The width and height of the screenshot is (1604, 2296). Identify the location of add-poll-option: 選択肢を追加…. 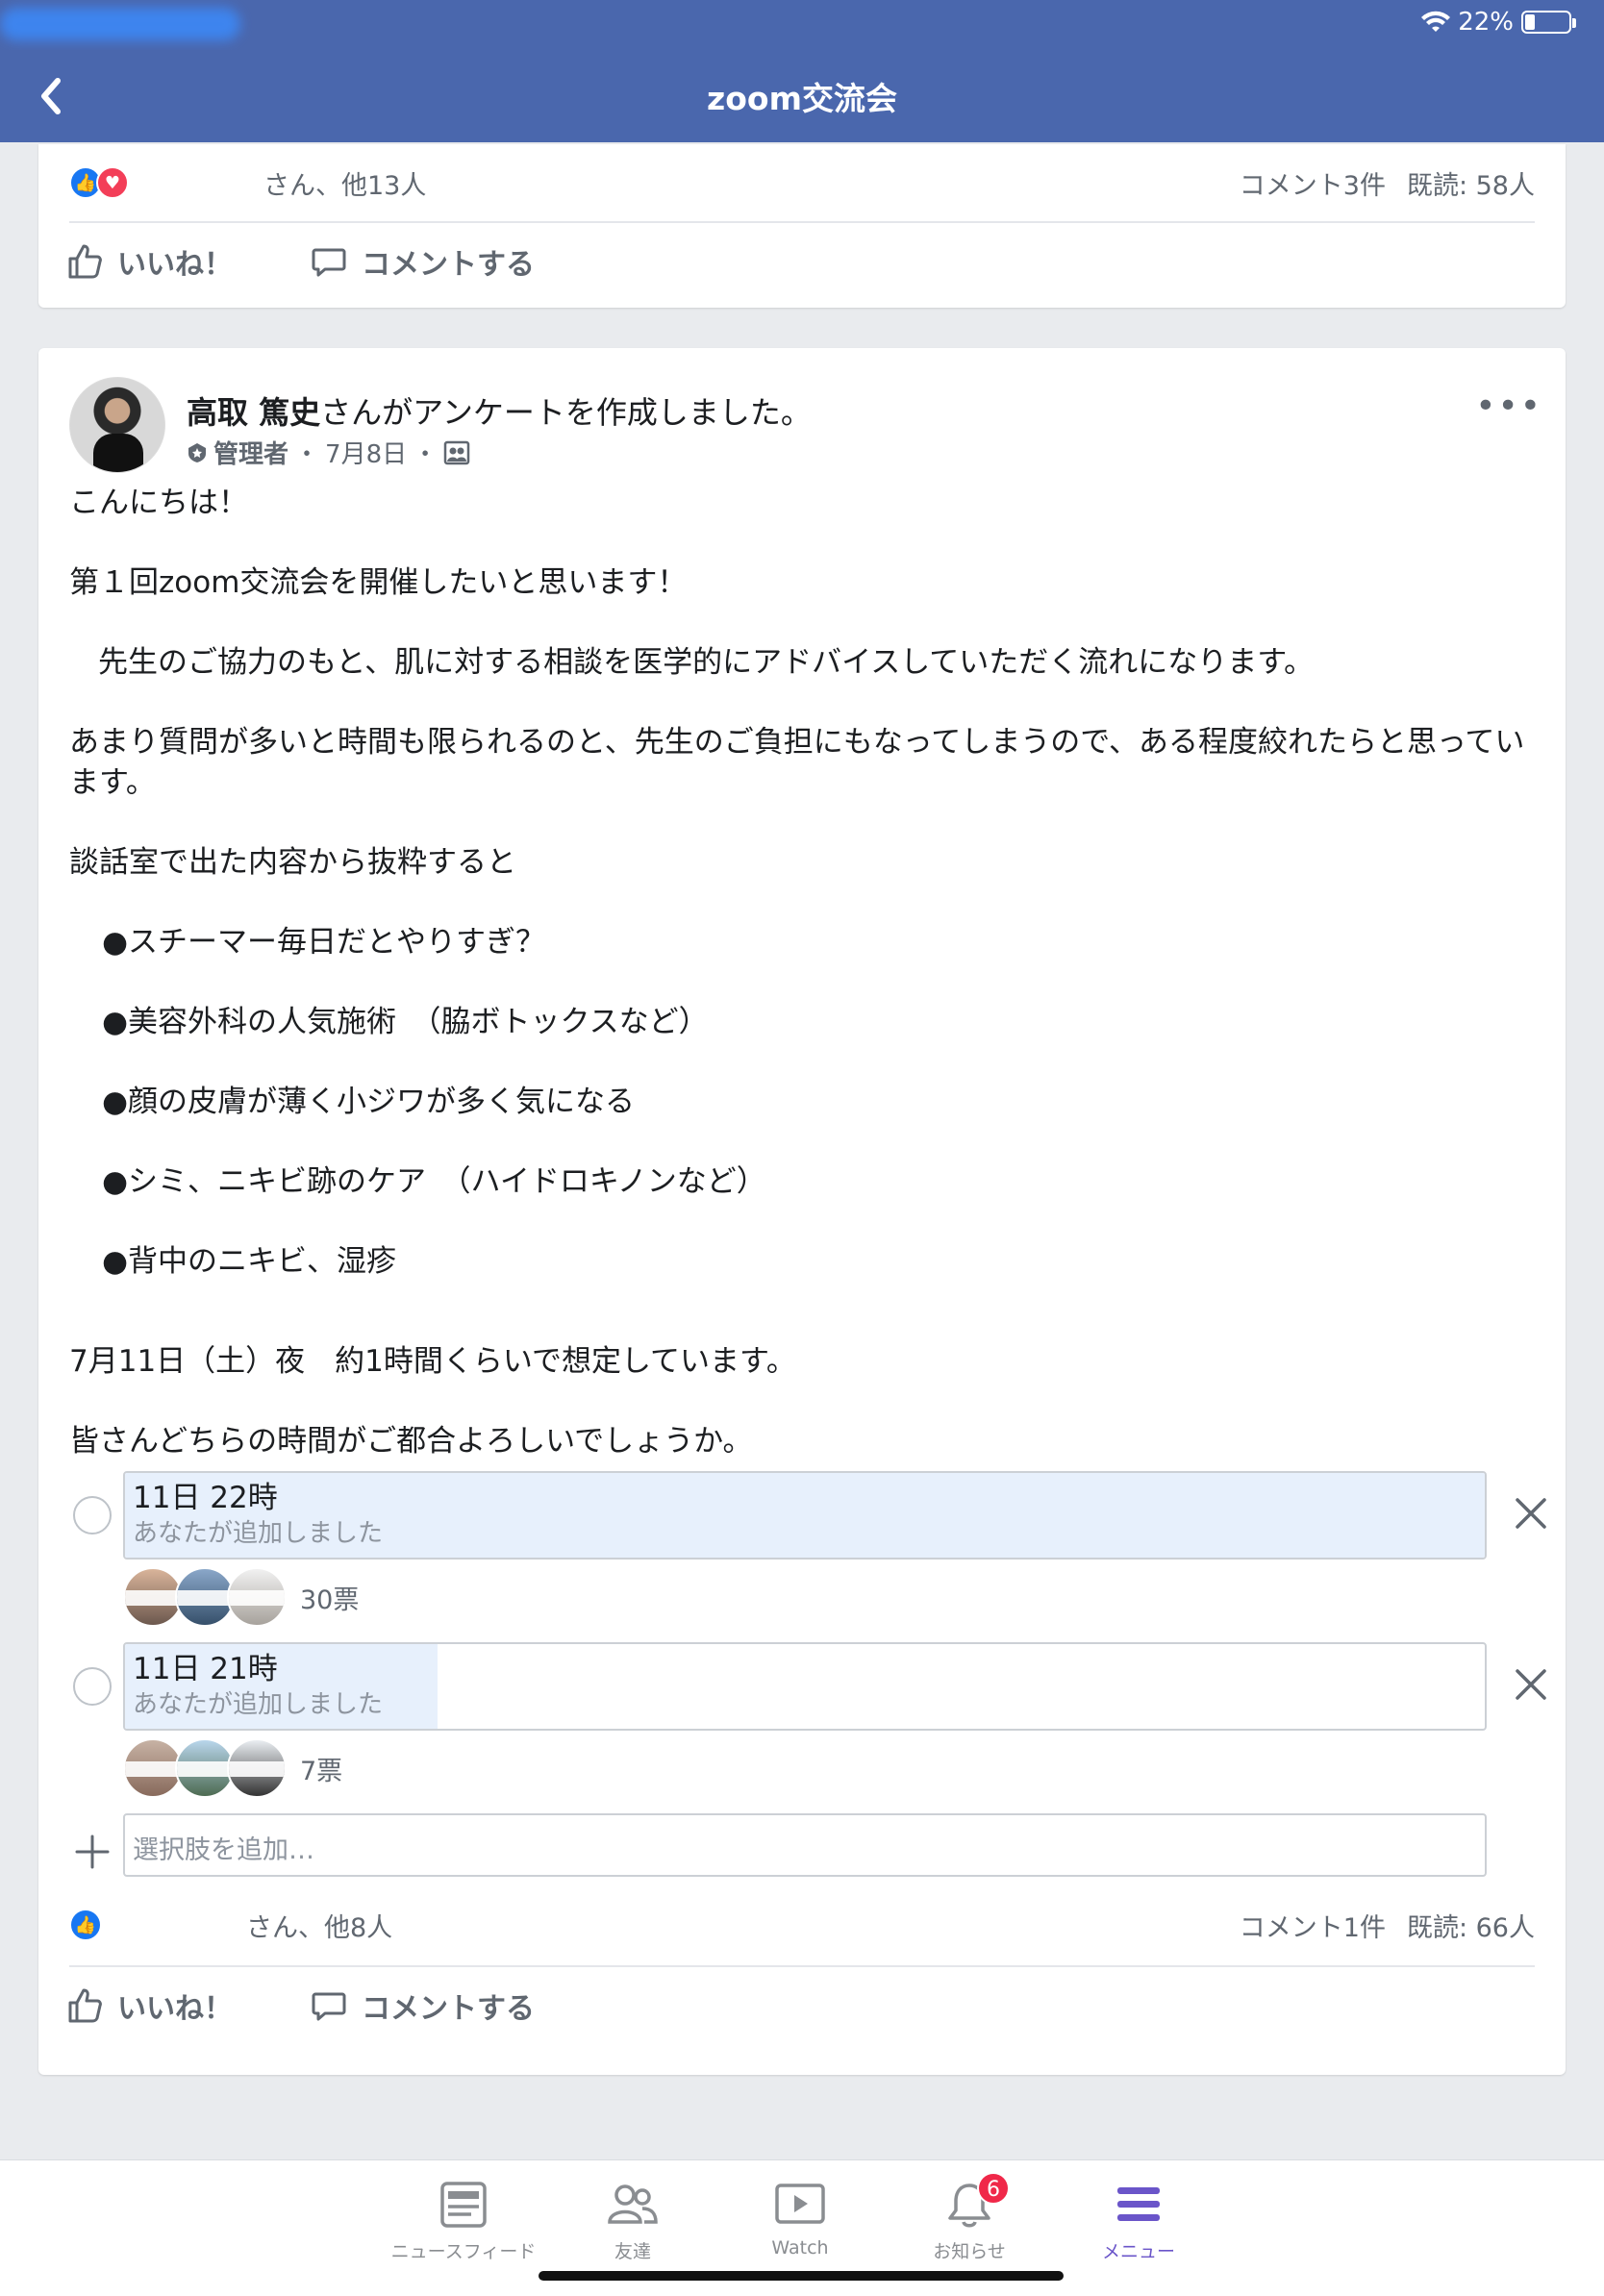
(802, 1854).